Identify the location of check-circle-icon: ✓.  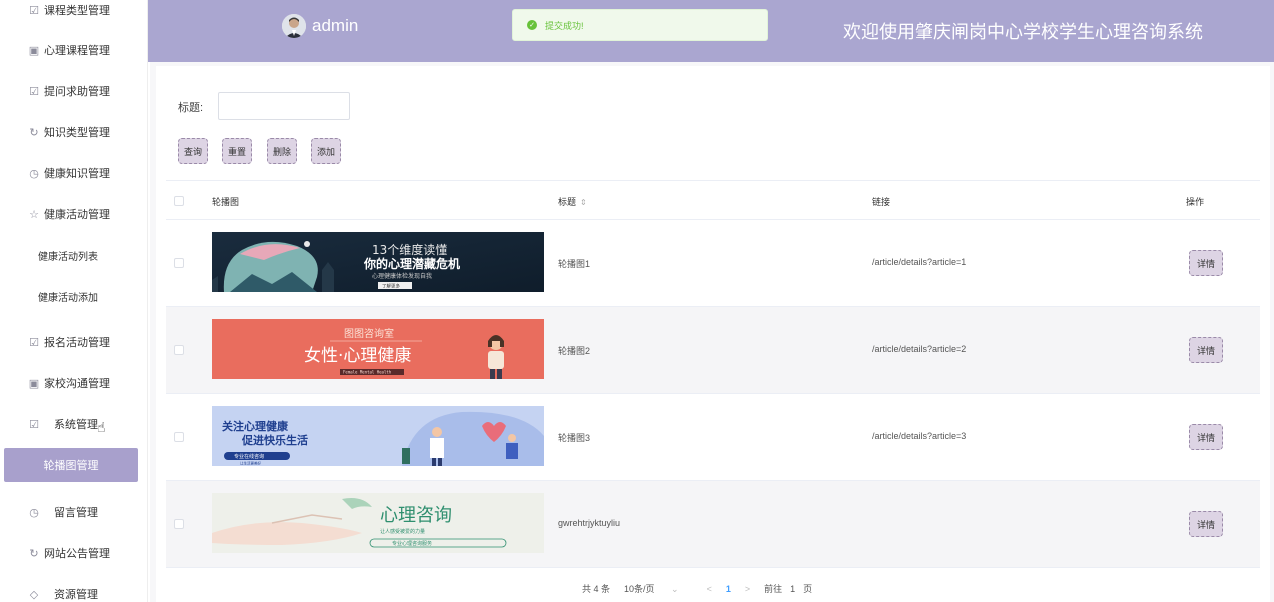
(532, 25).